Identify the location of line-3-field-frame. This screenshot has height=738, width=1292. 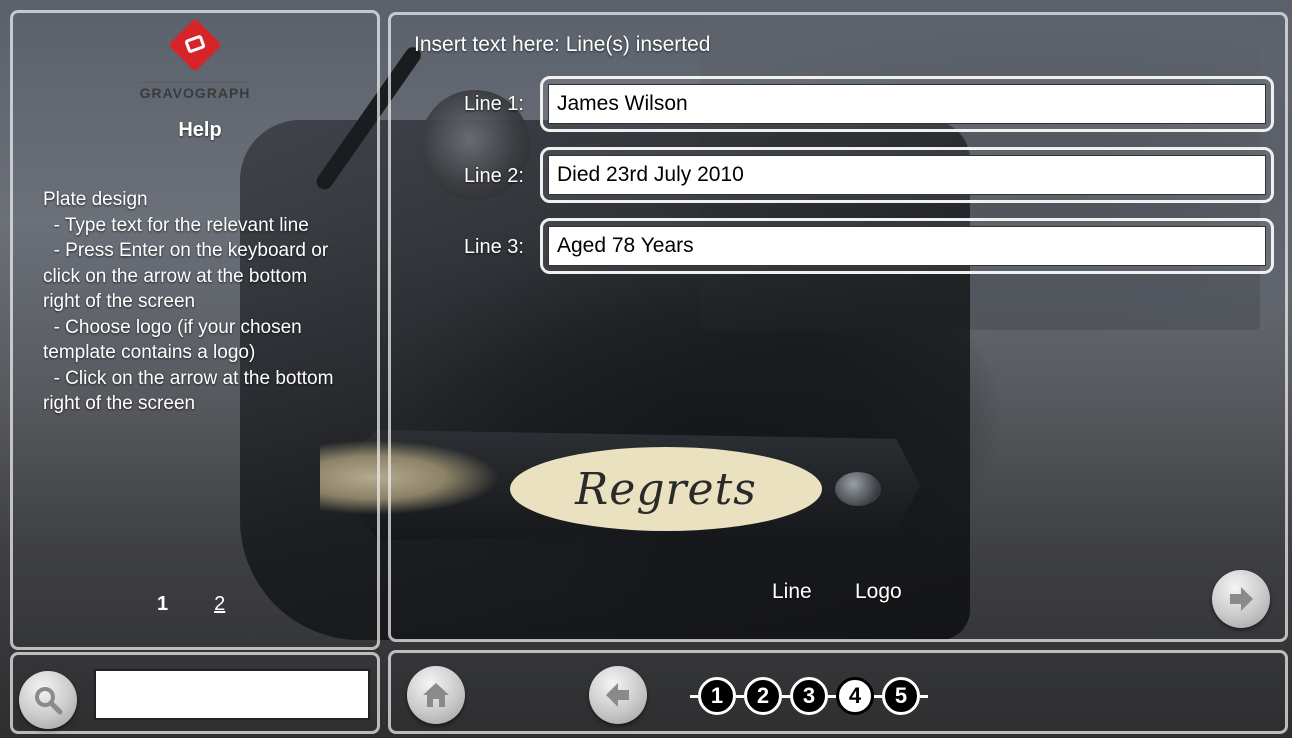
(907, 246).